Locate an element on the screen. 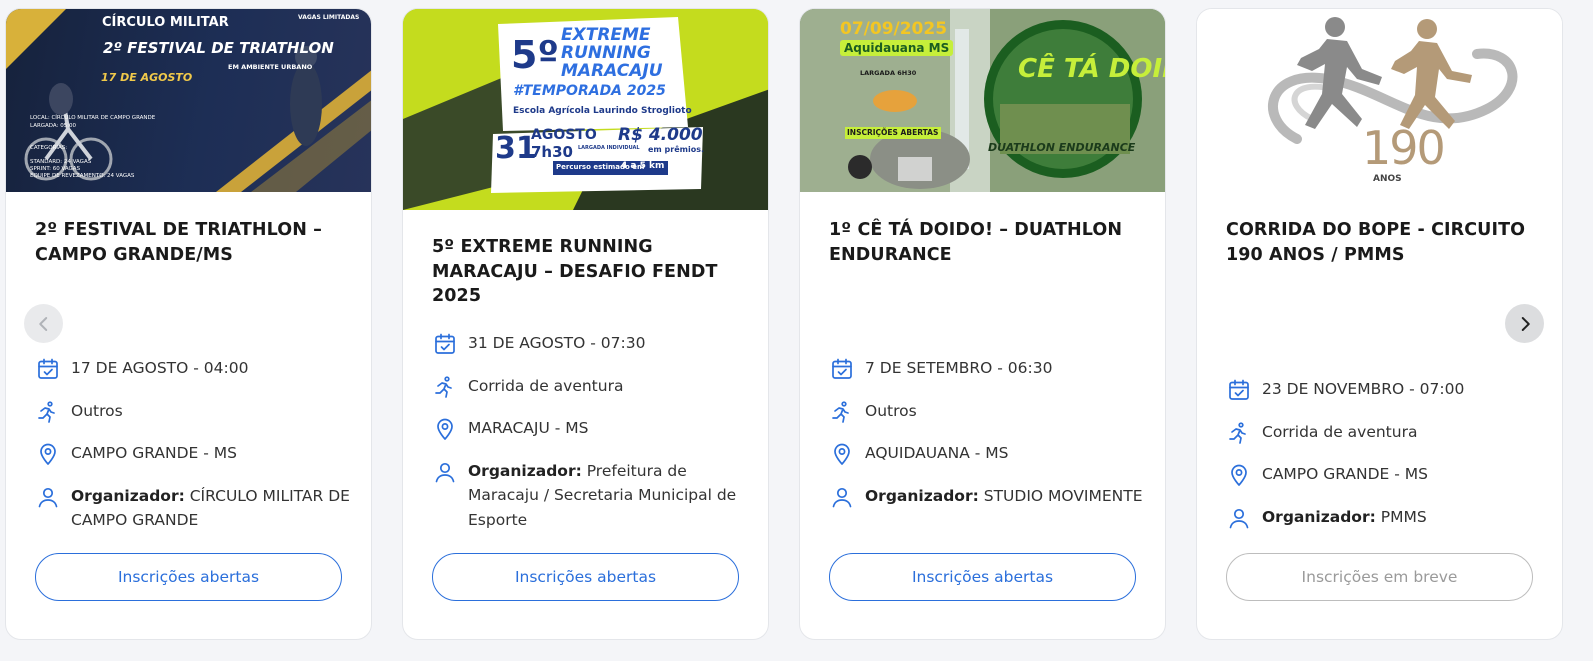 This screenshot has height=661, width=1593. carousel-next-button is located at coordinates (1524, 323).